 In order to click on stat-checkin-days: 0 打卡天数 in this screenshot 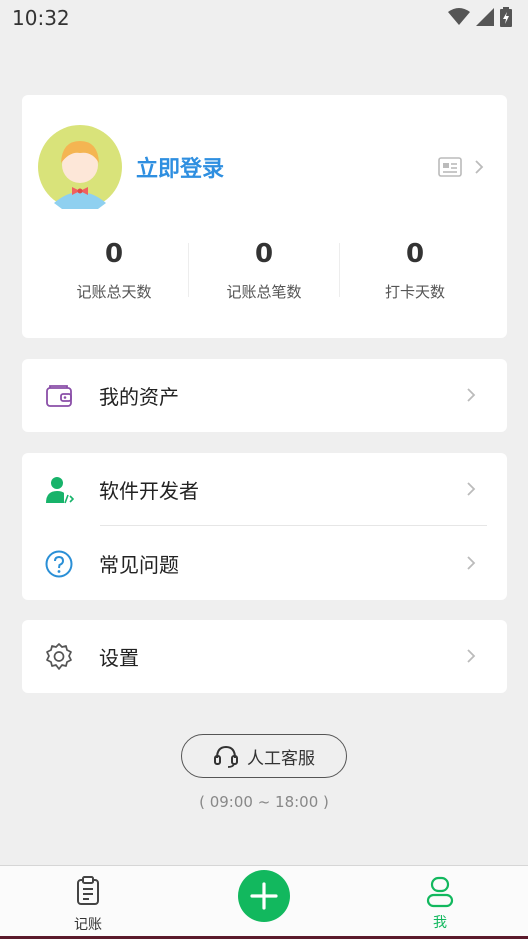, I will do `click(415, 268)`.